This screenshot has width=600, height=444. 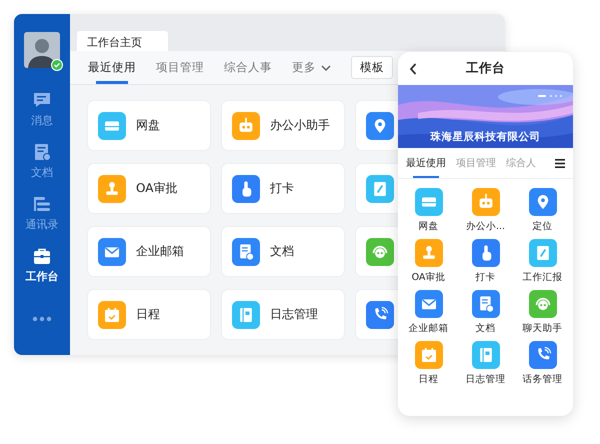 I want to click on app-card: 打卡, so click(x=283, y=188).